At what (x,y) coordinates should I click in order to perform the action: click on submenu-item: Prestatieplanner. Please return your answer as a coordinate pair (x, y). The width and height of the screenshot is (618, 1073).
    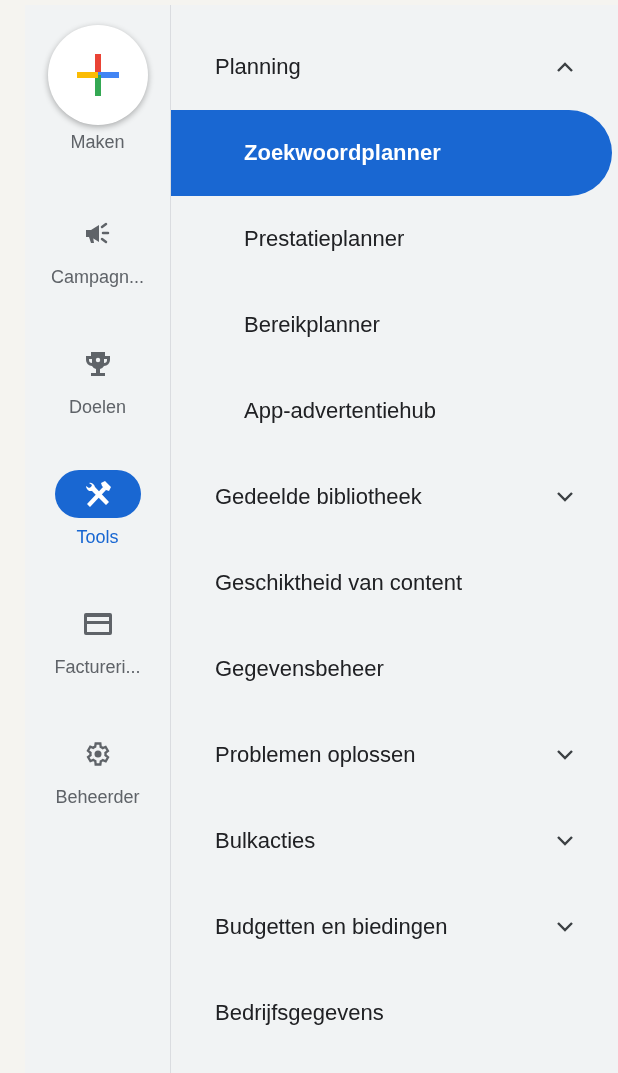
    Looking at the image, I should click on (391, 239).